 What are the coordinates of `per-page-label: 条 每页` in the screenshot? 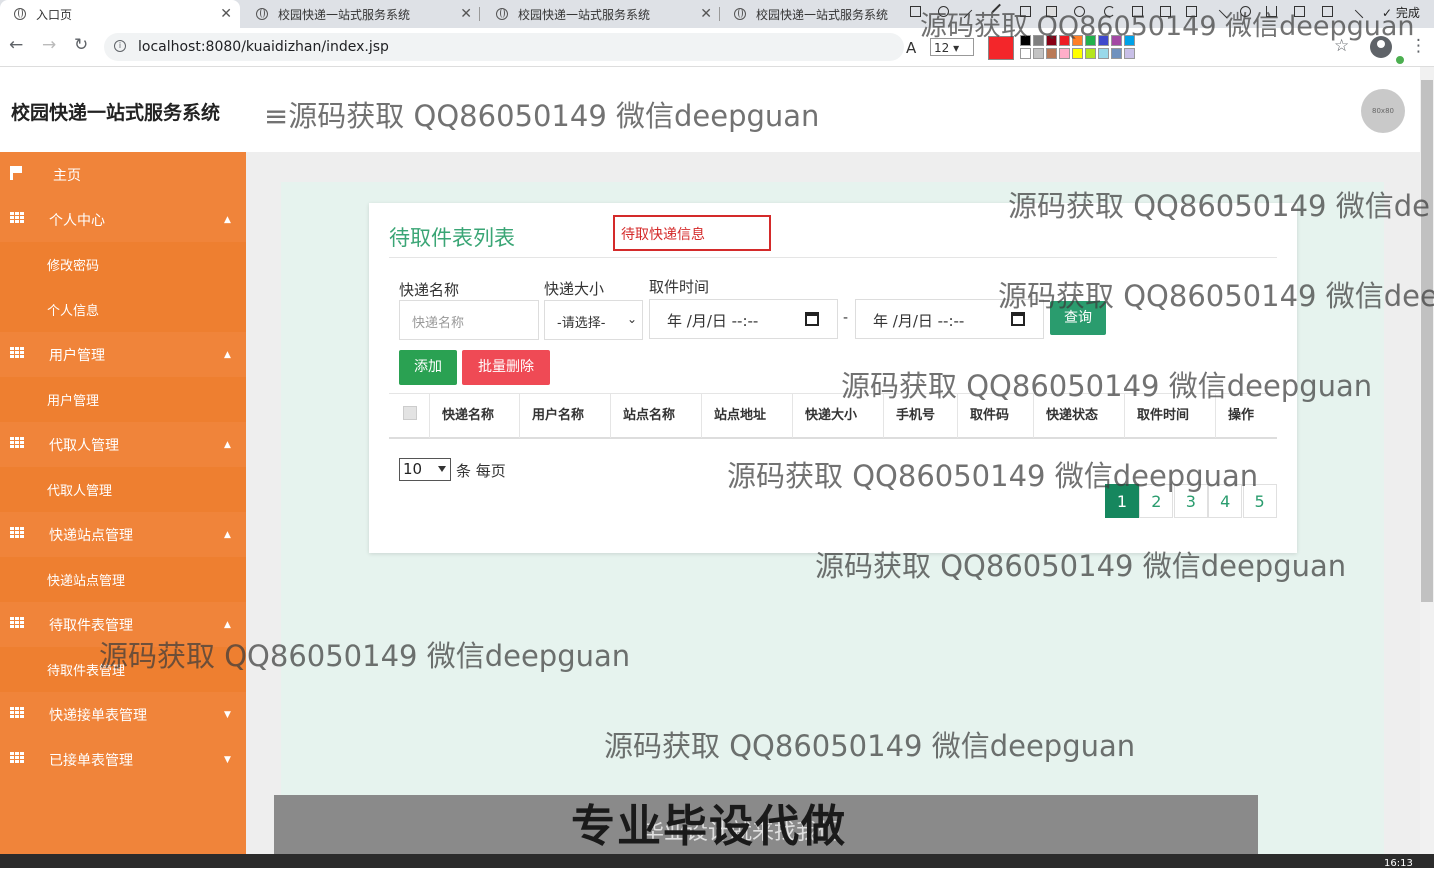 It's located at (481, 471).